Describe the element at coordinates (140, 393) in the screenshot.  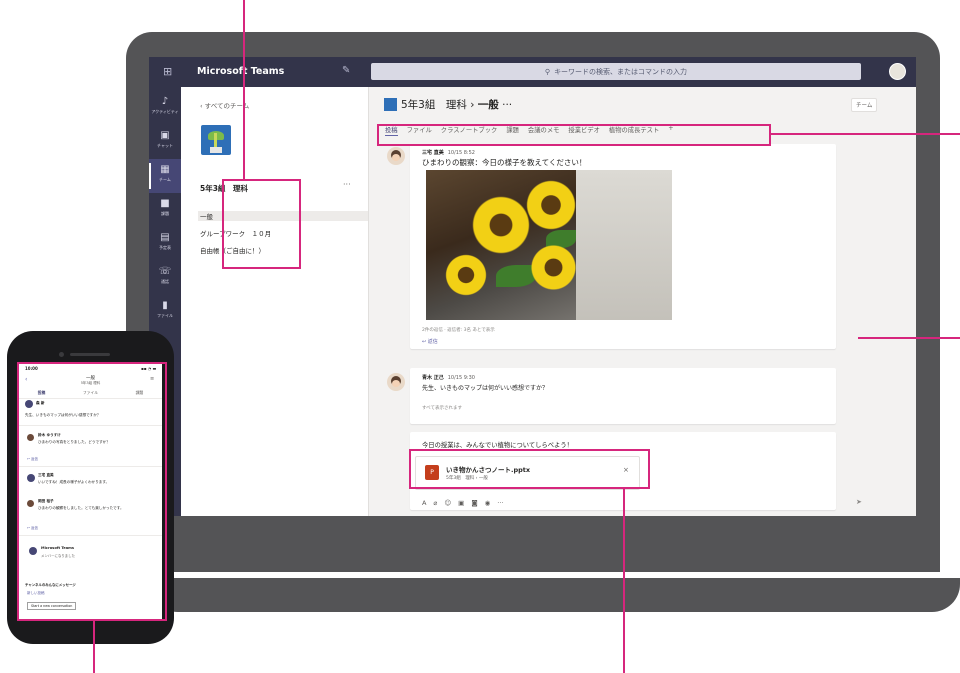
I see `mobile-tab-assignments: 課題` at that location.